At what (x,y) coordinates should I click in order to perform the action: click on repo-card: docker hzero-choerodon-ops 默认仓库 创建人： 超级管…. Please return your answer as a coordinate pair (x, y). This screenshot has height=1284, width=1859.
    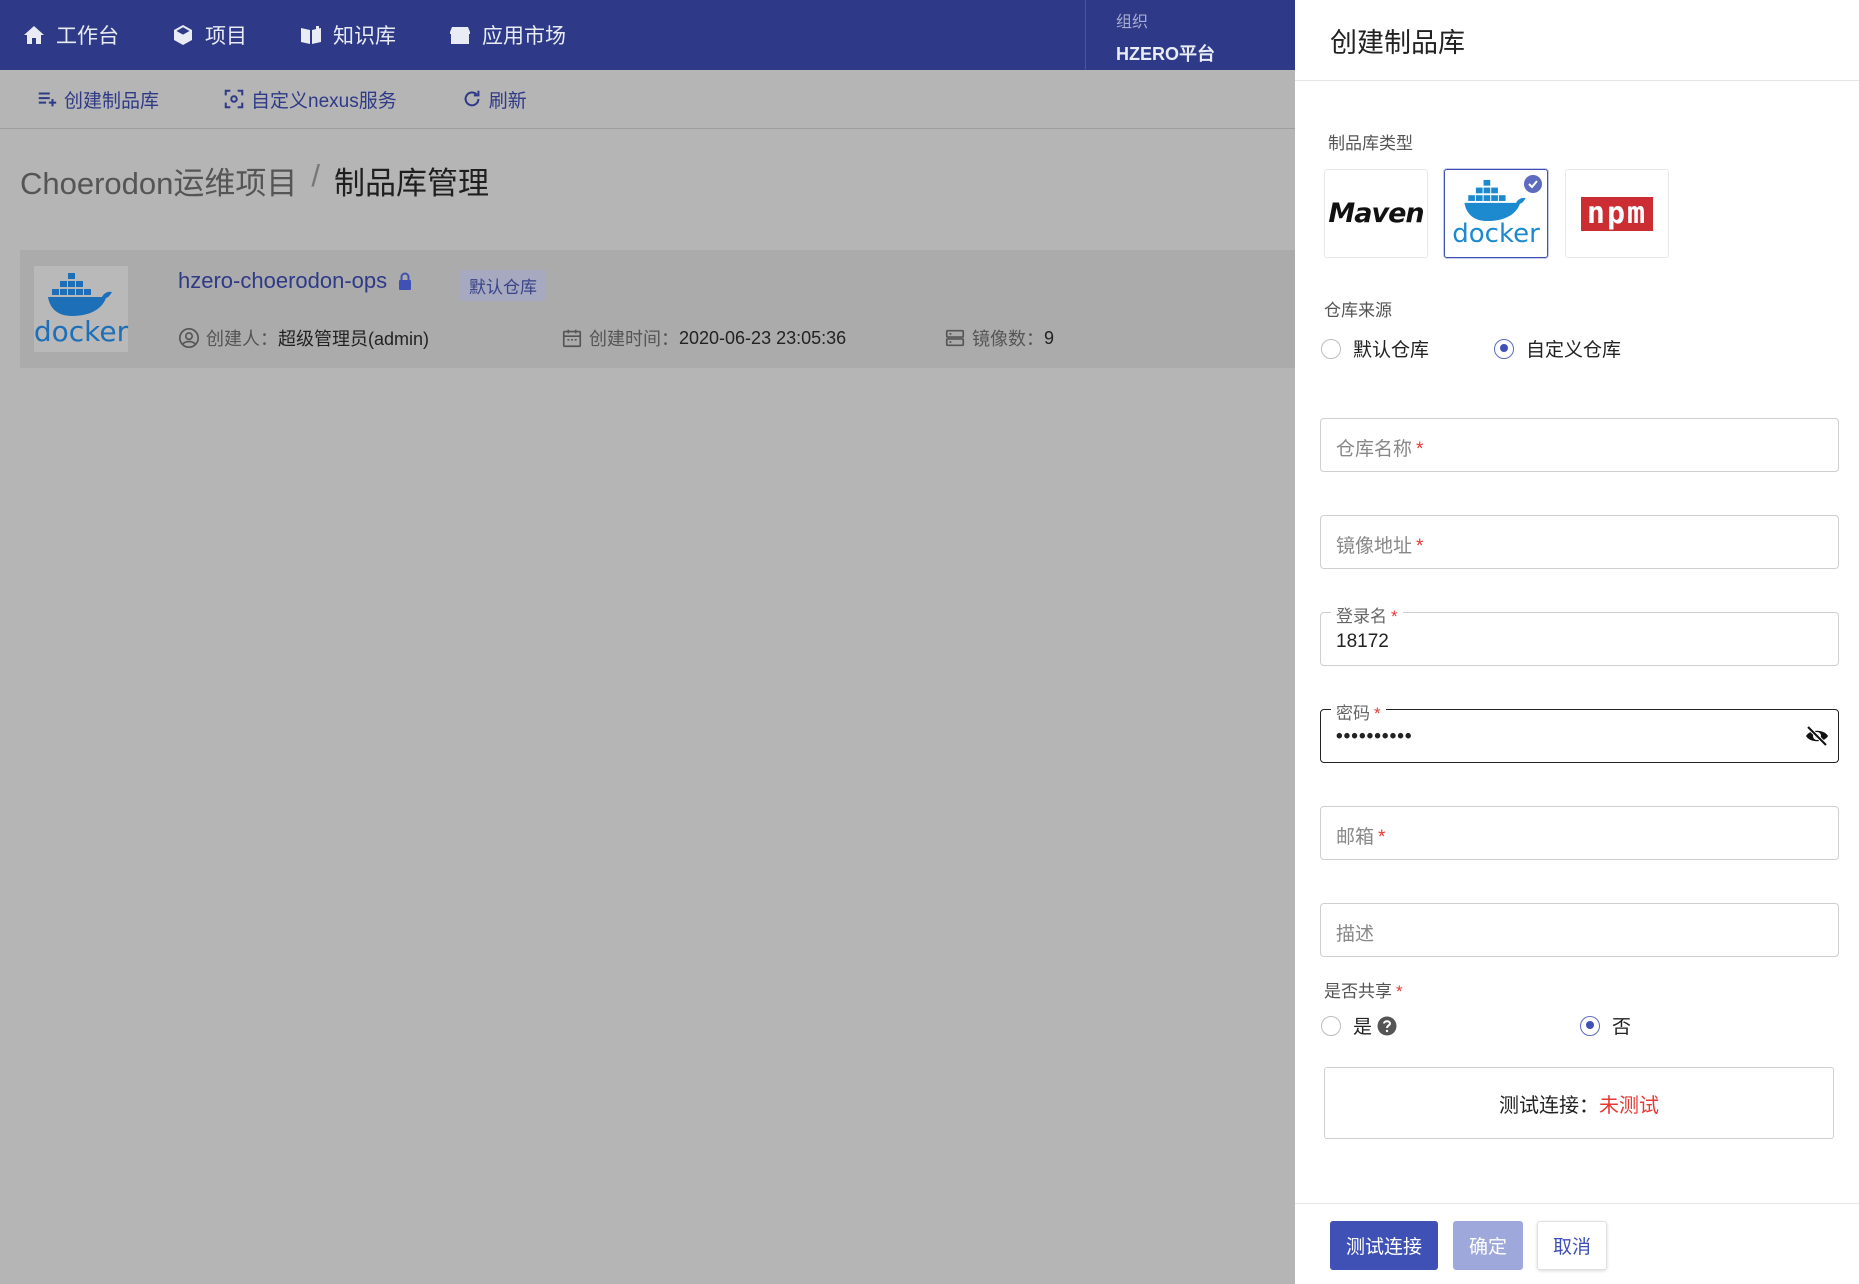
    Looking at the image, I should click on (657, 309).